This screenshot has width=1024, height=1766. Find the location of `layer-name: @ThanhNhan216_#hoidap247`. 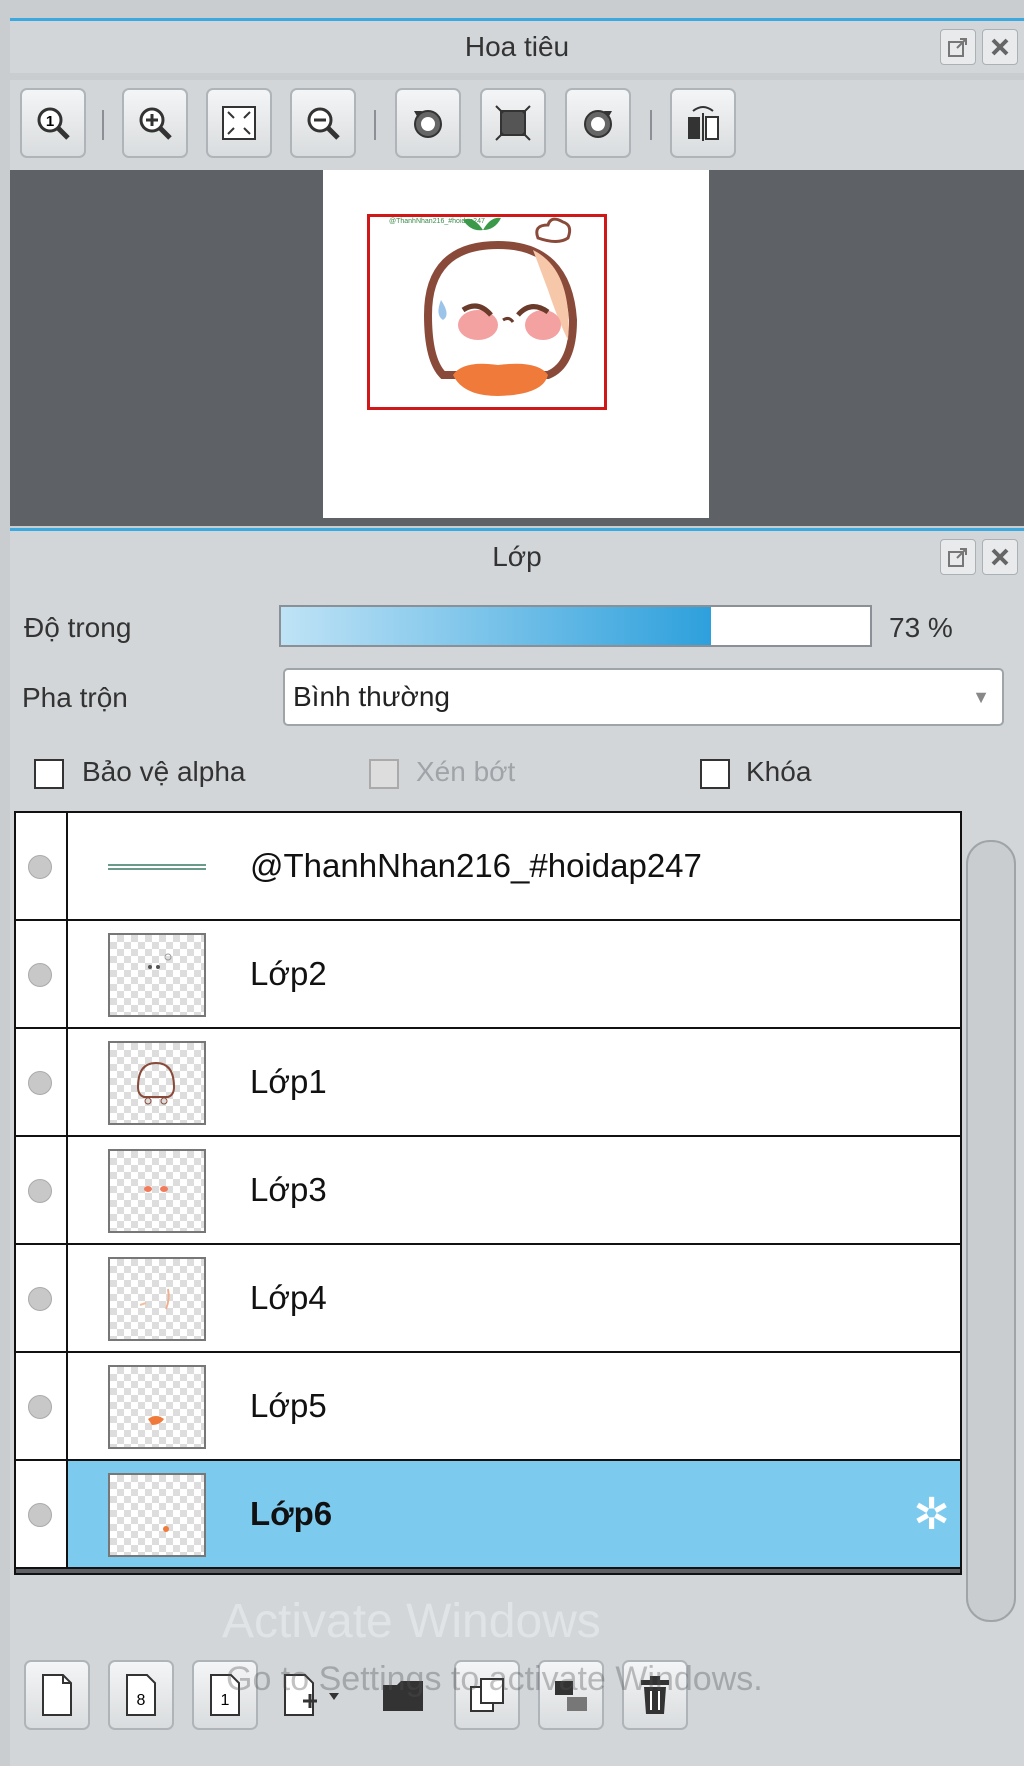

layer-name: @ThanhNhan216_#hoidap247 is located at coordinates (476, 865).